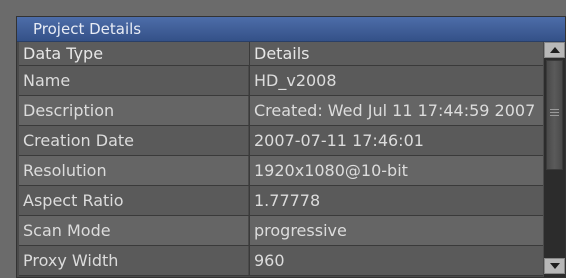 The height and width of the screenshot is (278, 566). What do you see at coordinates (133, 200) in the screenshot?
I see `row-label: Aspect Ratio` at bounding box center [133, 200].